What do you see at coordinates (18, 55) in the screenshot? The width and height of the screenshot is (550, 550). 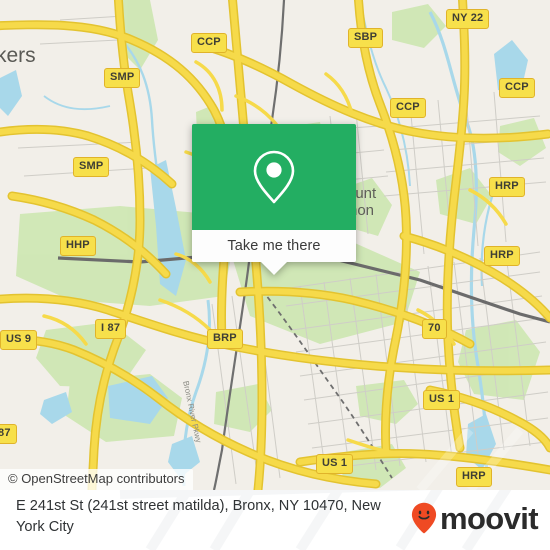 I see `place-label-yonkers: kers` at bounding box center [18, 55].